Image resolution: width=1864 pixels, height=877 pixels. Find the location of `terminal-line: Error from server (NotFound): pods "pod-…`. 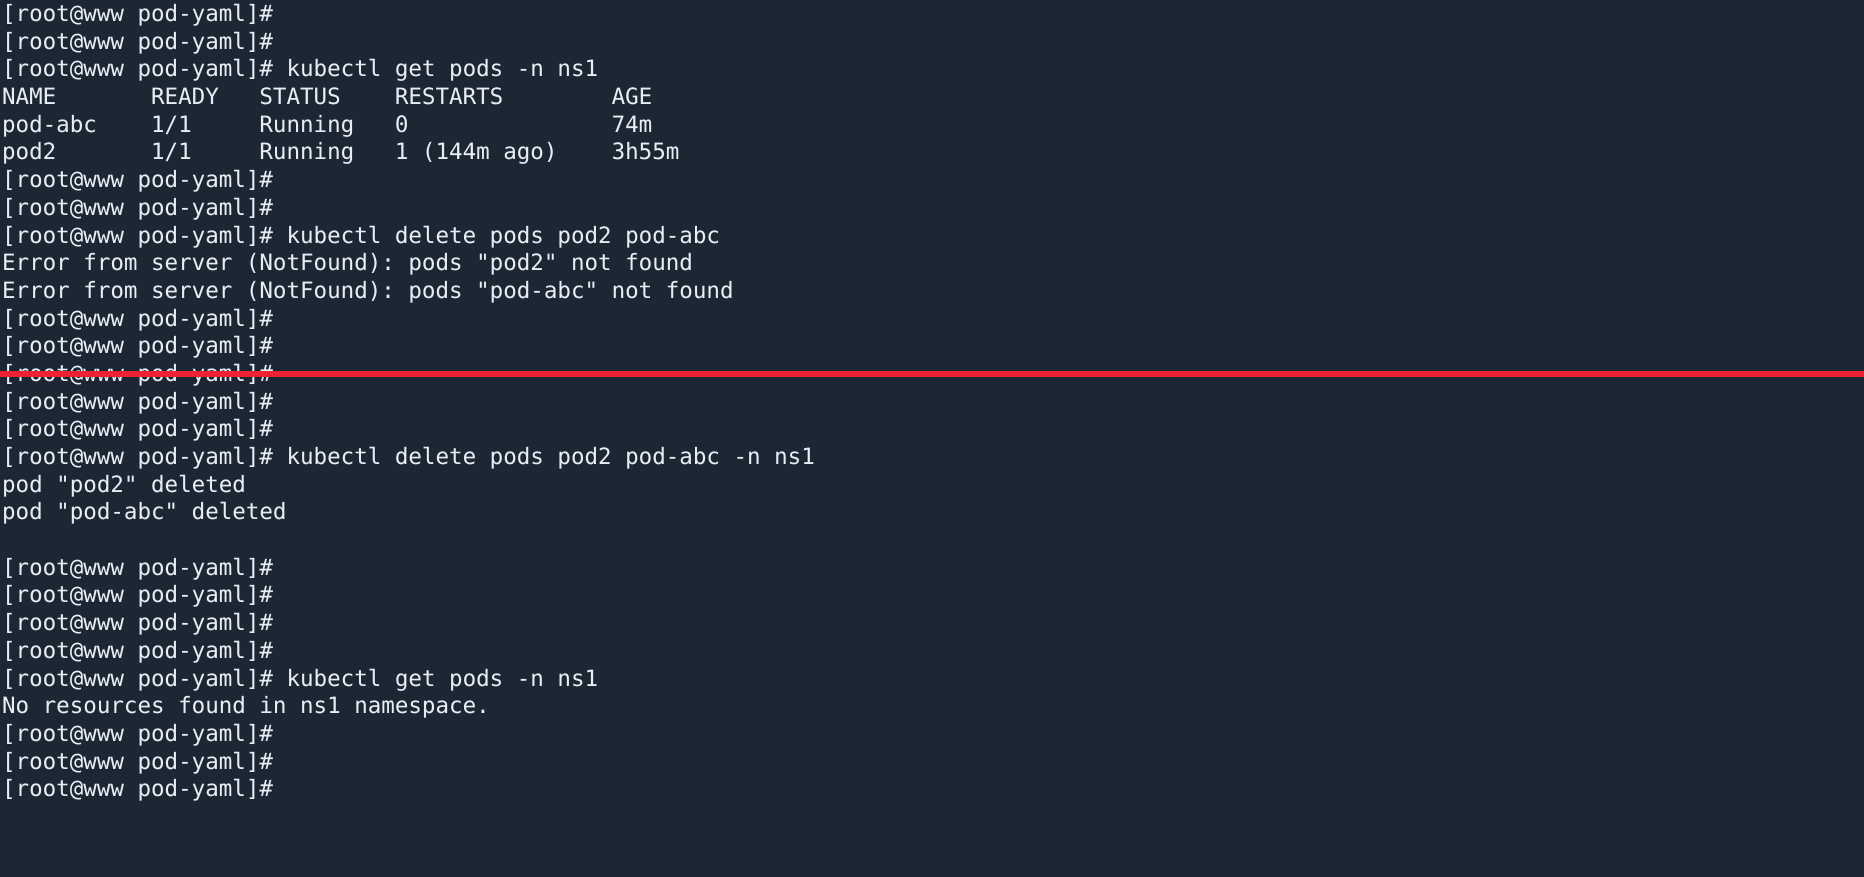

terminal-line: Error from server (NotFound): pods "pod-… is located at coordinates (368, 290).